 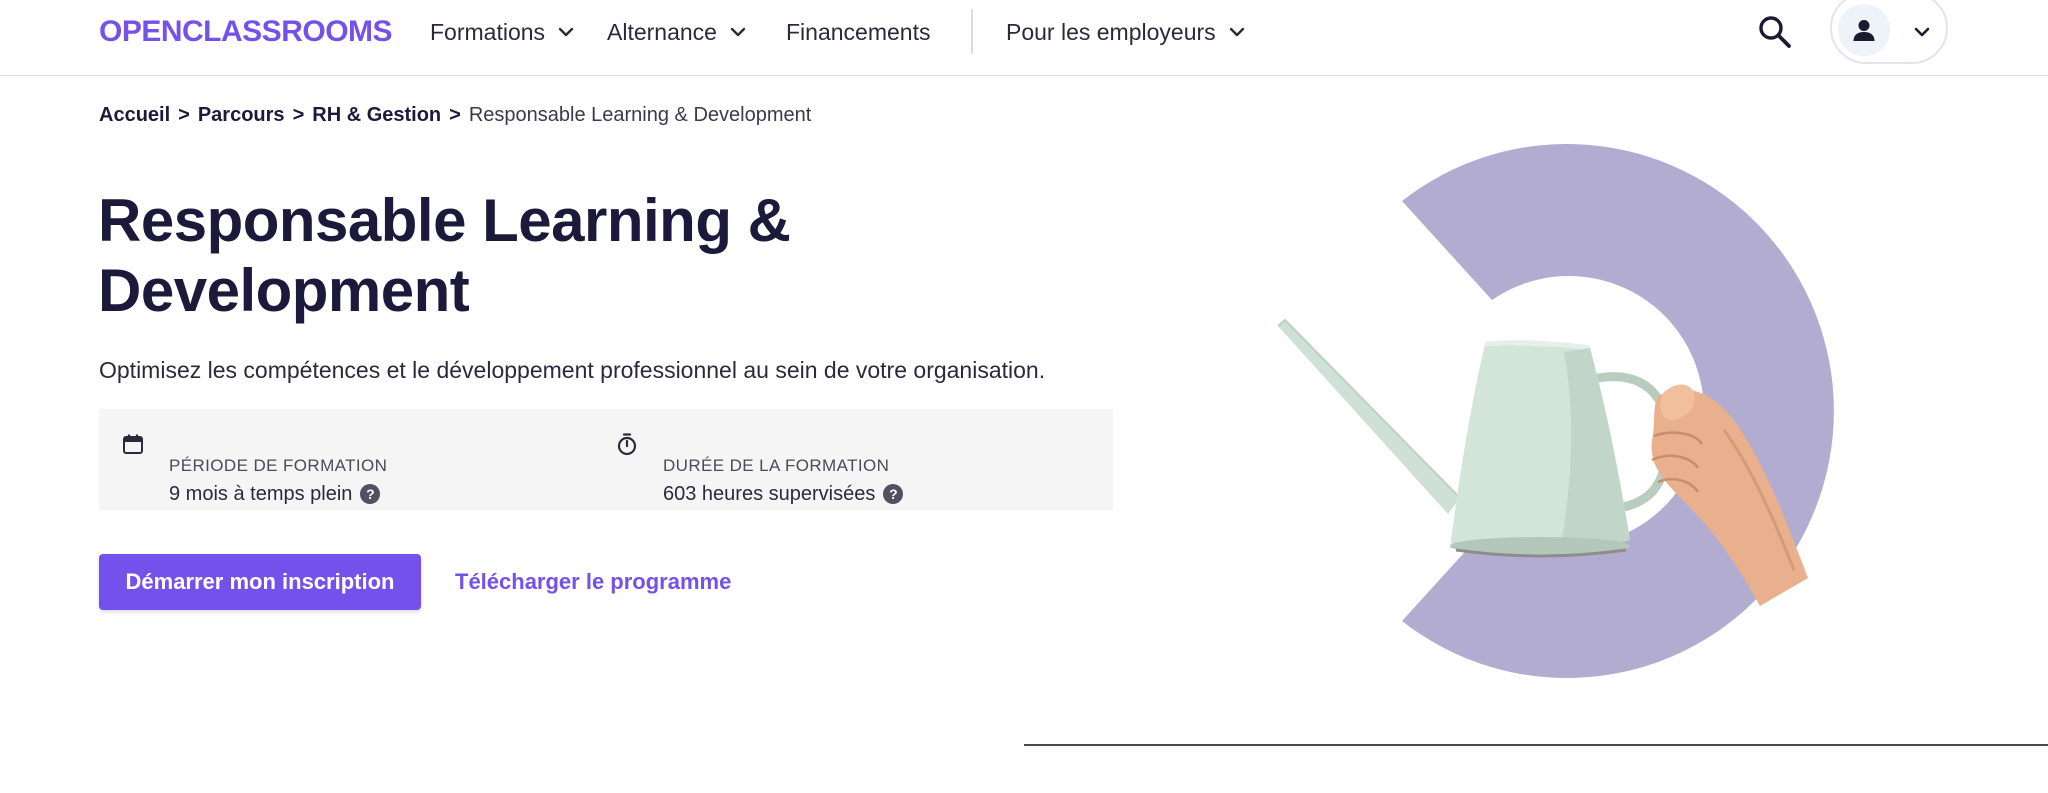 I want to click on page-title-line-2: Development, so click(x=284, y=290).